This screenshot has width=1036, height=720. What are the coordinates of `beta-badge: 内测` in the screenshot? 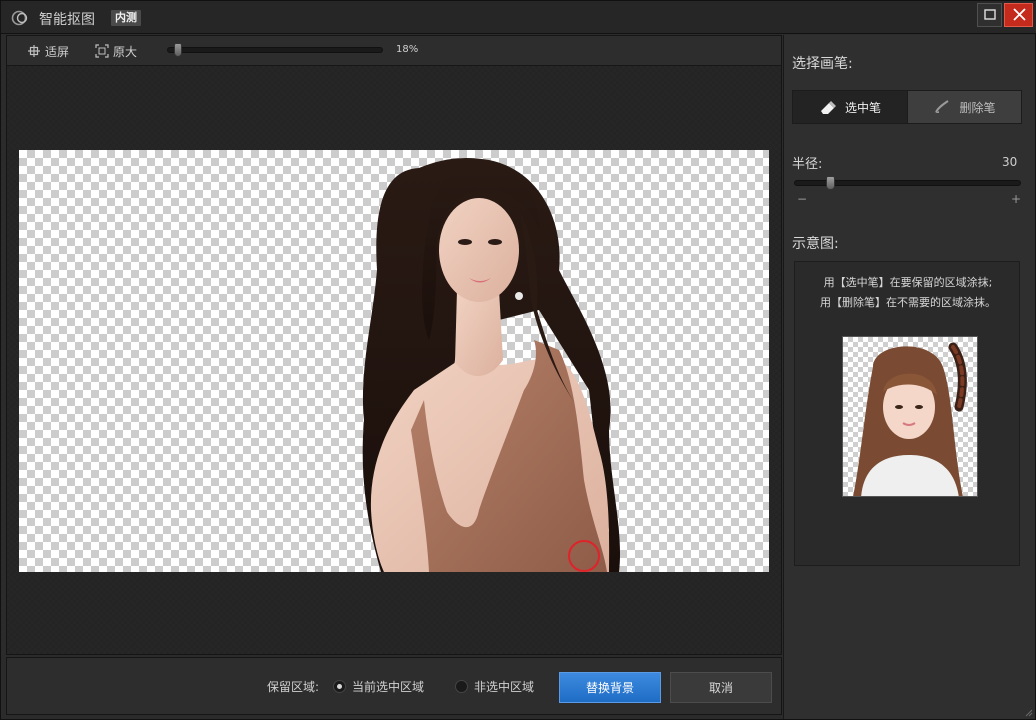 It's located at (126, 18).